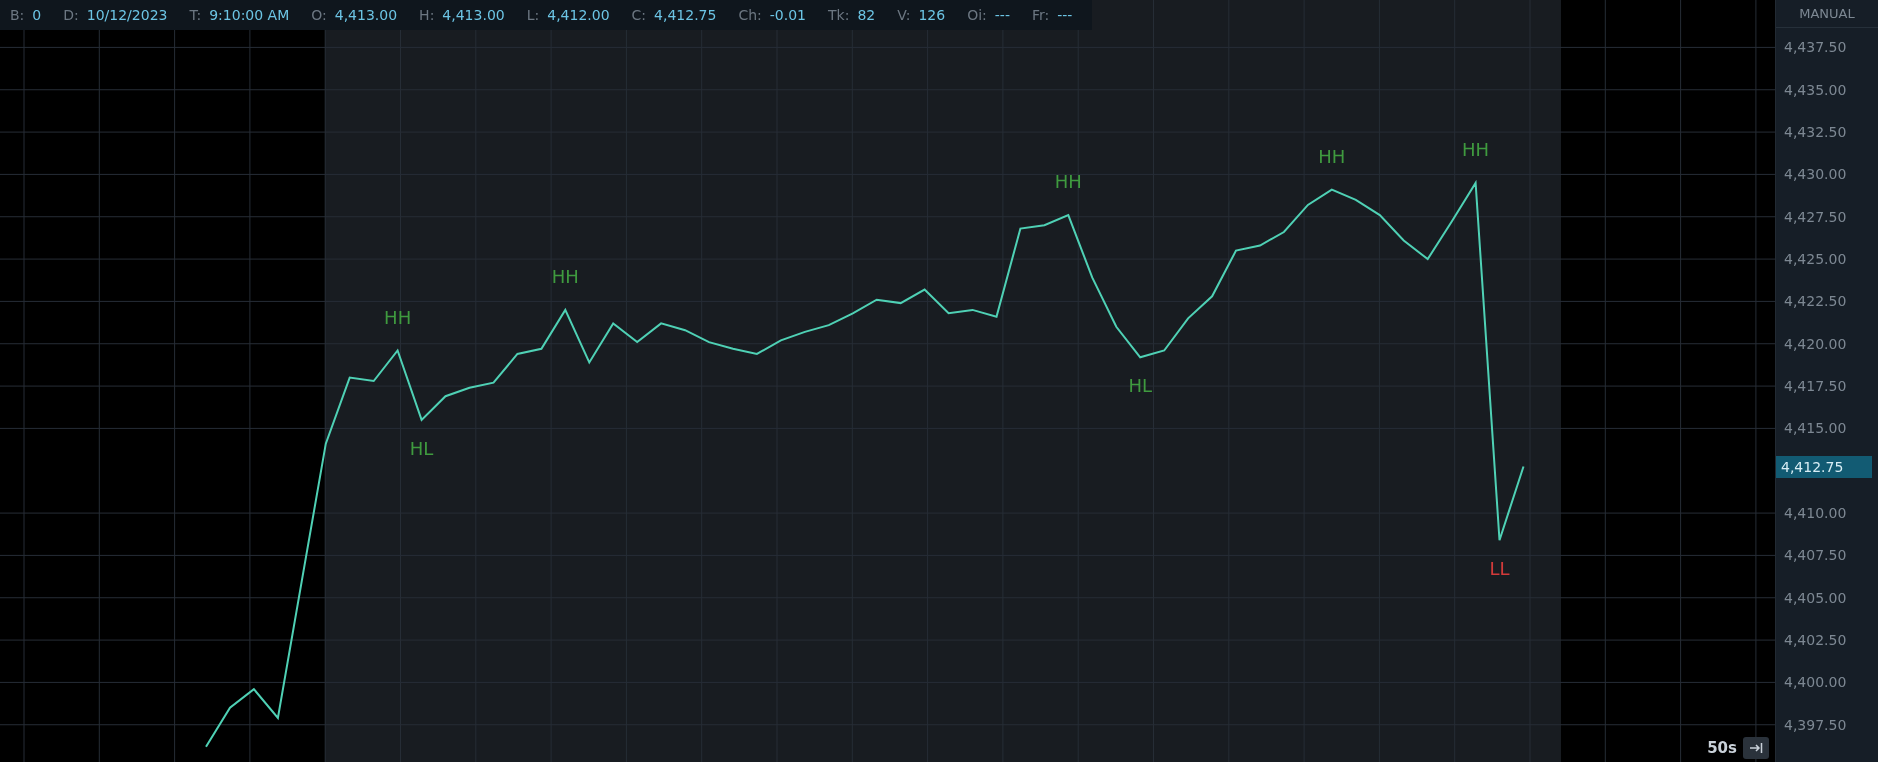 The image size is (1878, 762). What do you see at coordinates (1815, 89) in the screenshot?
I see `axis-tick-label: 4,435.00` at bounding box center [1815, 89].